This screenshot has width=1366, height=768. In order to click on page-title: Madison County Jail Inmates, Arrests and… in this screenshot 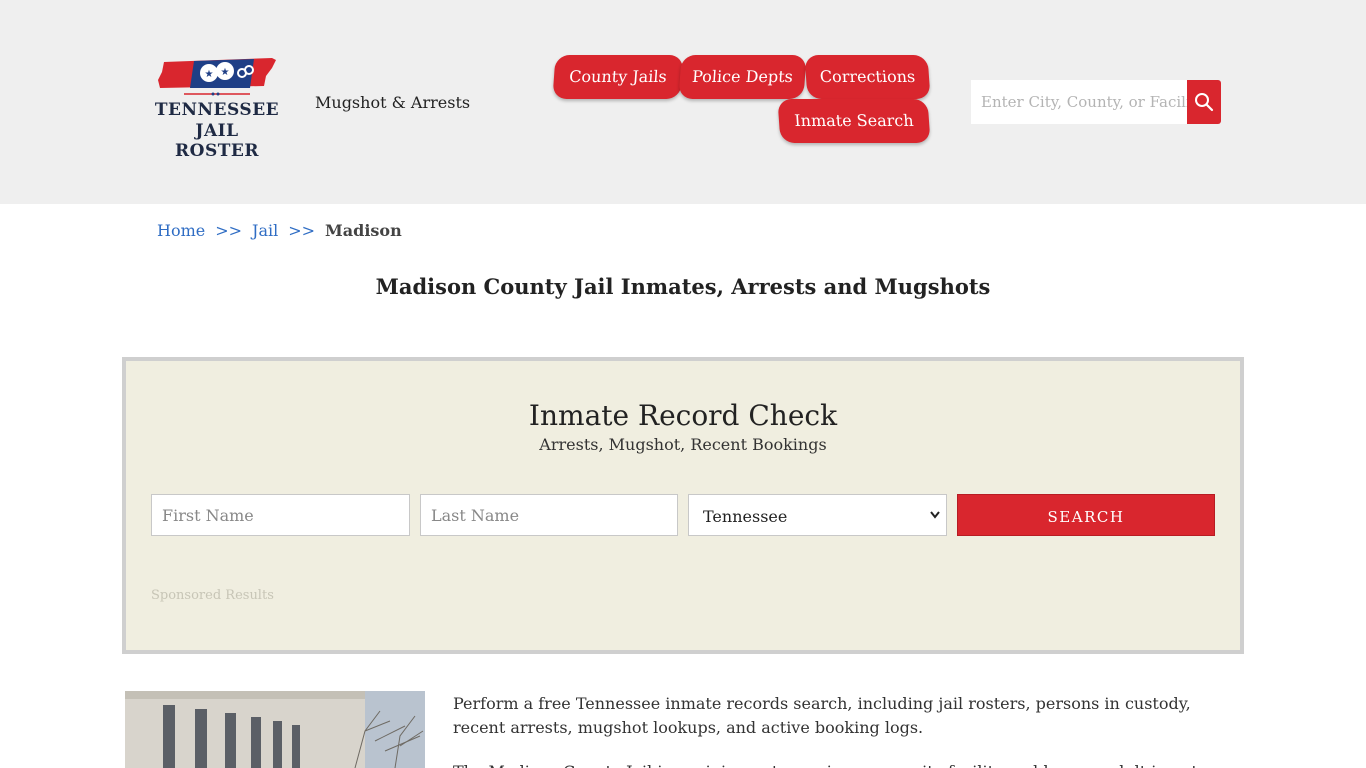, I will do `click(683, 286)`.